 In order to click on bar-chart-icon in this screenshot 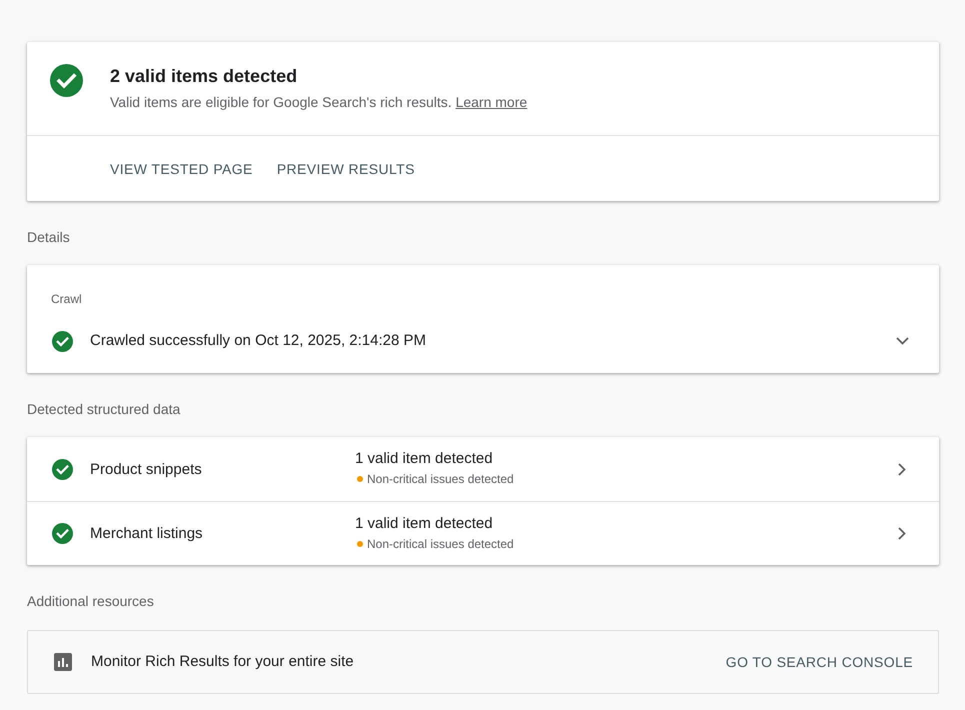, I will do `click(63, 662)`.